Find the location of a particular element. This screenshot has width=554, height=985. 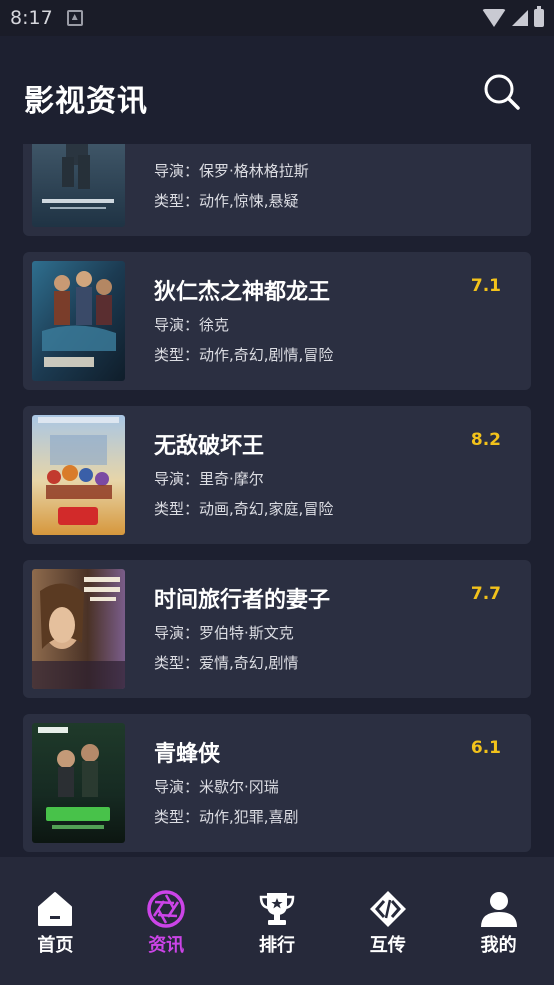

tab-news: 资讯 is located at coordinates (166, 921).